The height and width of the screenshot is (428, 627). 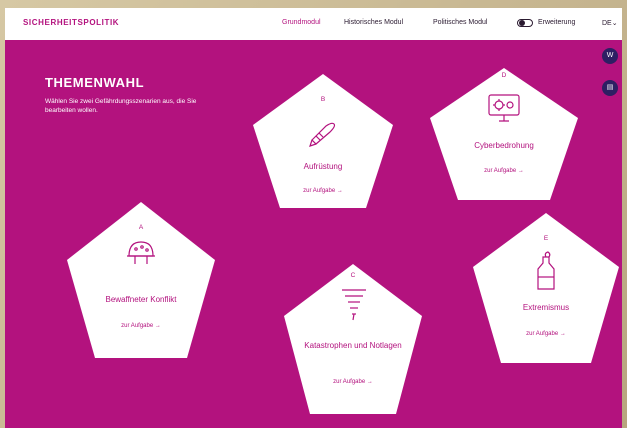 I want to click on tornado-icon, so click(x=354, y=305).